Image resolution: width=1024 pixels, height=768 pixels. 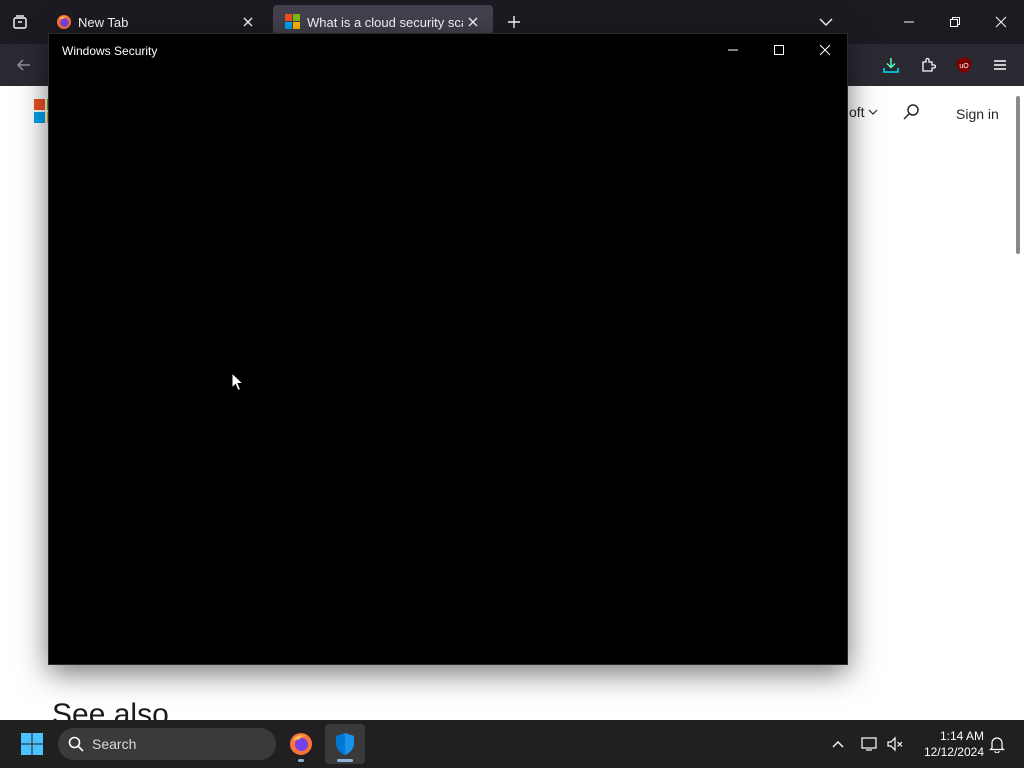 What do you see at coordinates (293, 22) in the screenshot?
I see `microsoft-icon` at bounding box center [293, 22].